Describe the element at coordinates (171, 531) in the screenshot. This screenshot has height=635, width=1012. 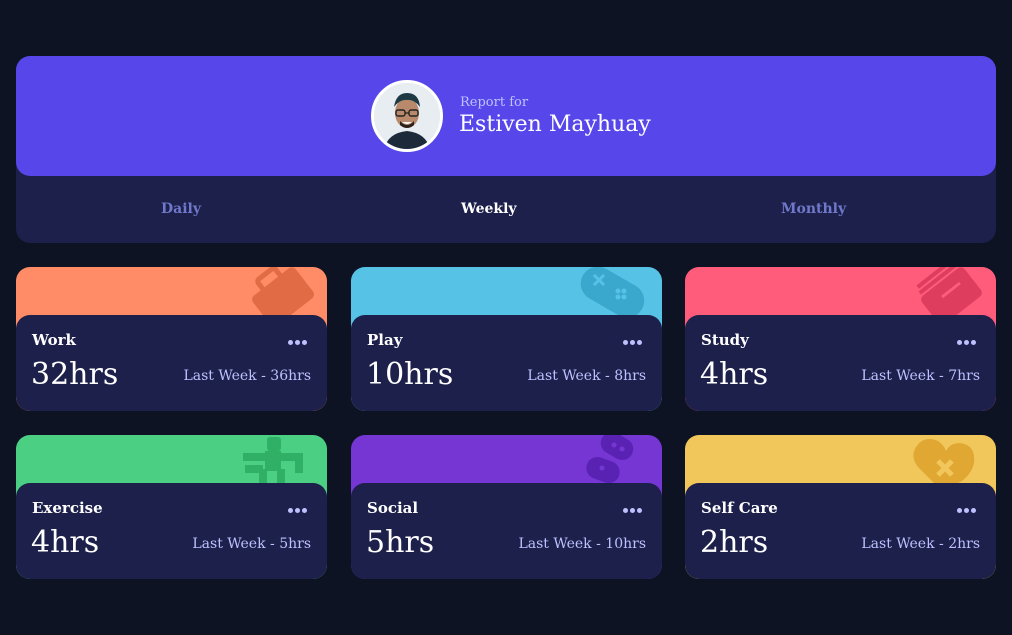
I see `card-exercise-body: Exercise 4hrs Last Week - 5hrs` at that location.